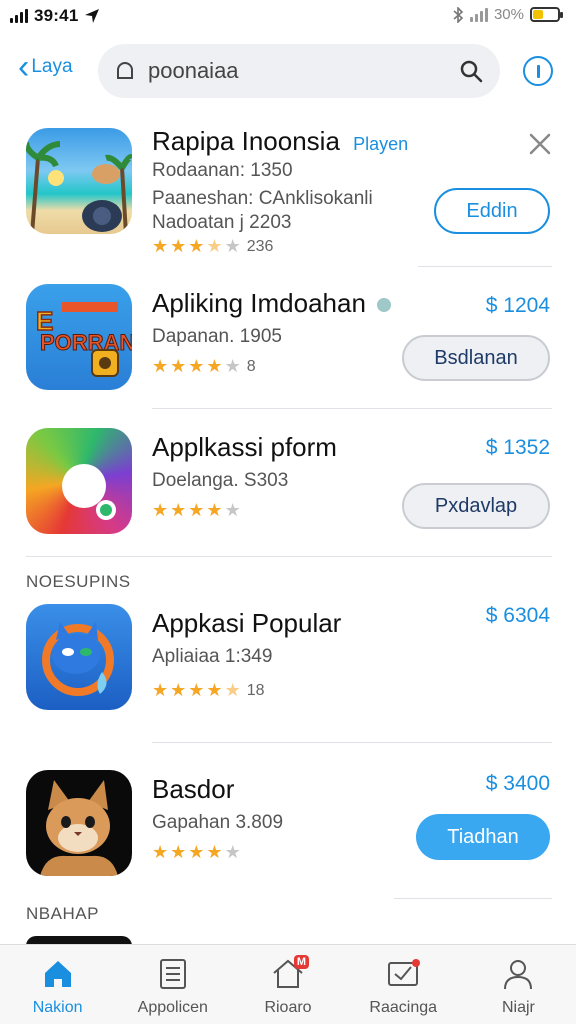 This screenshot has width=576, height=1024. I want to click on app-action-button: Pxdavlap, so click(476, 506).